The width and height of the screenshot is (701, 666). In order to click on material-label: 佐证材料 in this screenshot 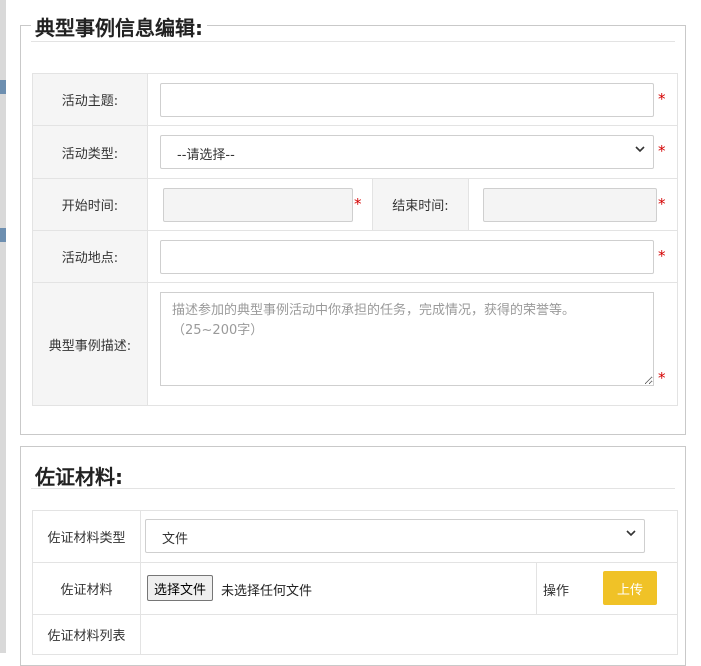, I will do `click(86, 588)`.